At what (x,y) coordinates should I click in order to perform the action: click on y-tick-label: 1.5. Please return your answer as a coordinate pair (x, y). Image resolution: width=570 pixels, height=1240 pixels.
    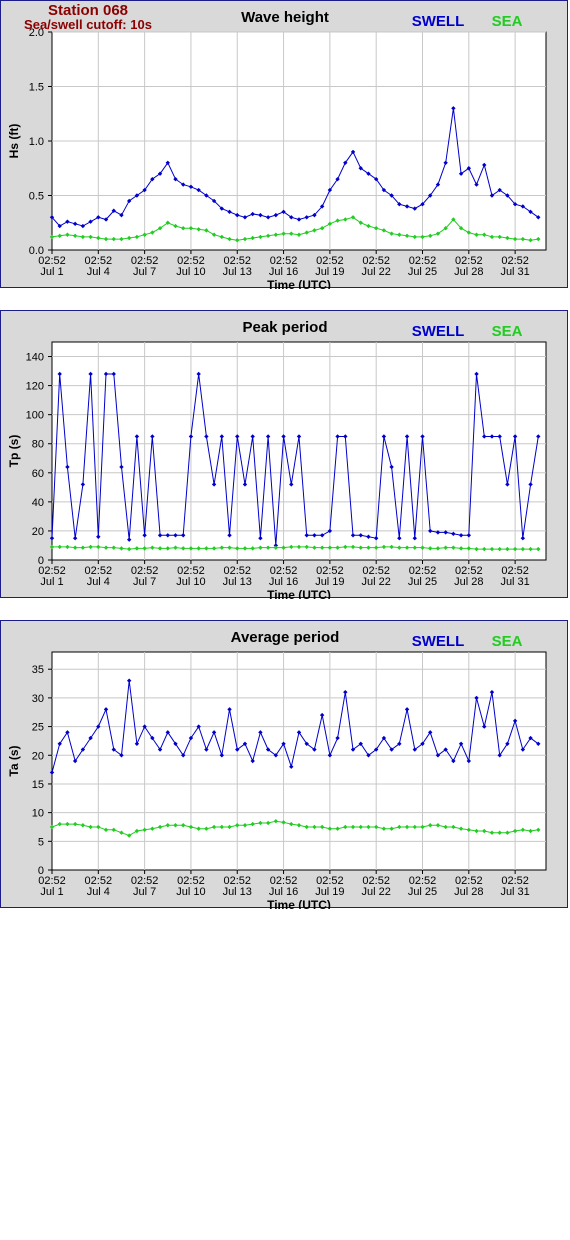
    Looking at the image, I should click on (36, 88).